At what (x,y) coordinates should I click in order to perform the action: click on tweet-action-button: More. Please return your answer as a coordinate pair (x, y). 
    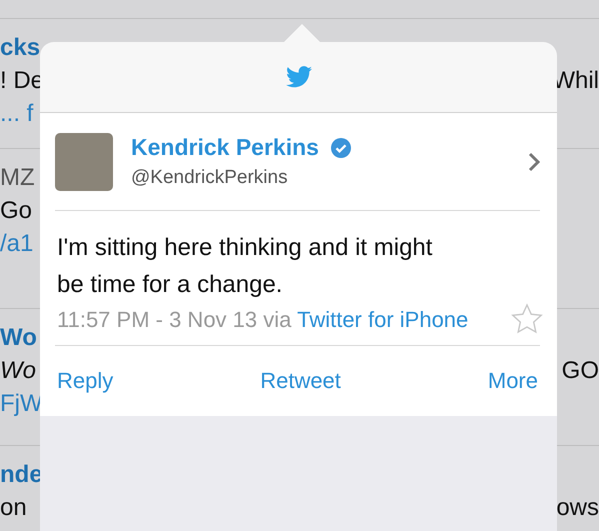
    Looking at the image, I should click on (513, 381).